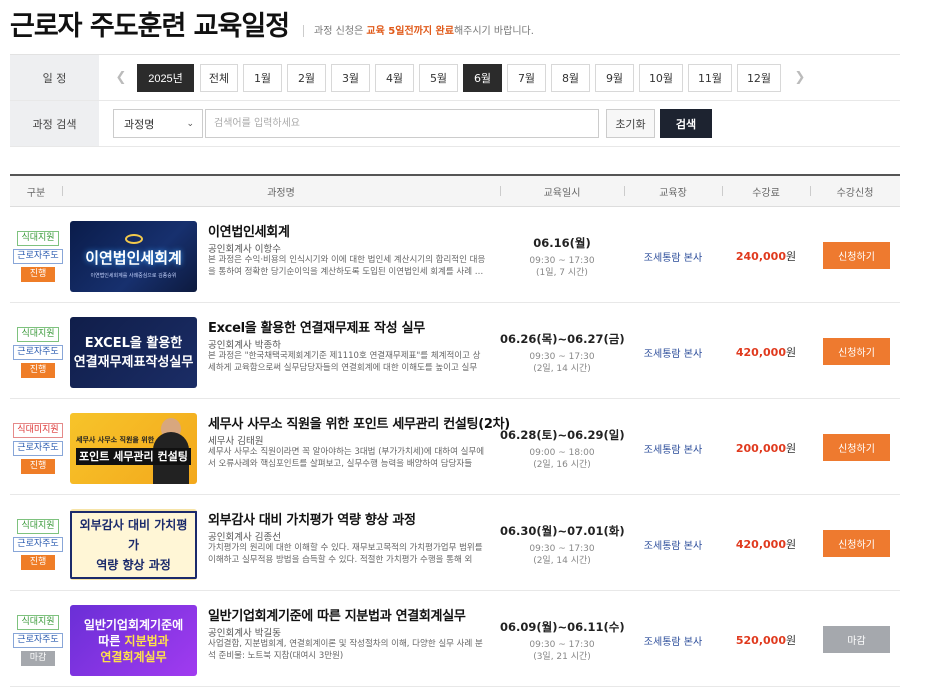 Image resolution: width=936 pixels, height=700 pixels. Describe the element at coordinates (562, 531) in the screenshot. I see `date-range: 06.30(월)~07.01(화)` at that location.